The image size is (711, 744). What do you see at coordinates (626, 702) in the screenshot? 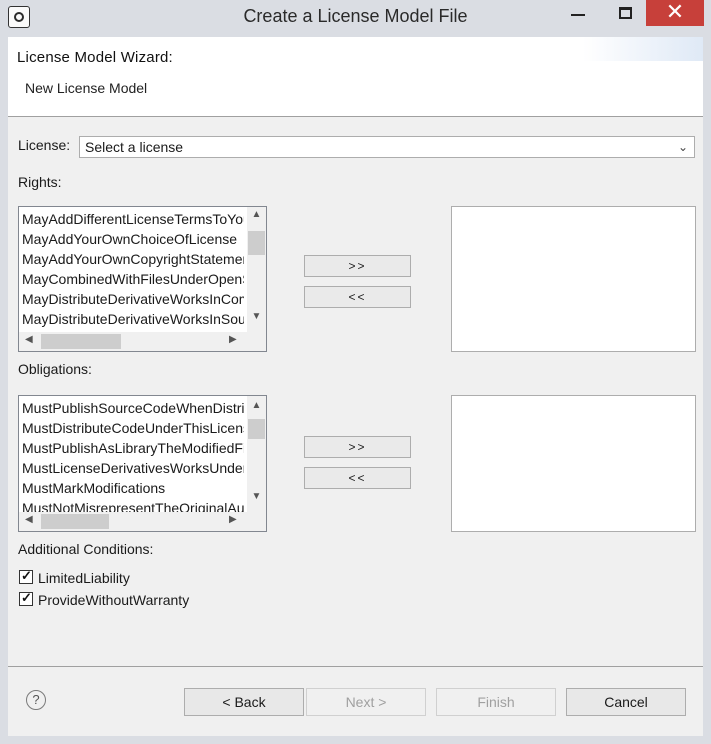
I see `cancel-button: Cancel` at bounding box center [626, 702].